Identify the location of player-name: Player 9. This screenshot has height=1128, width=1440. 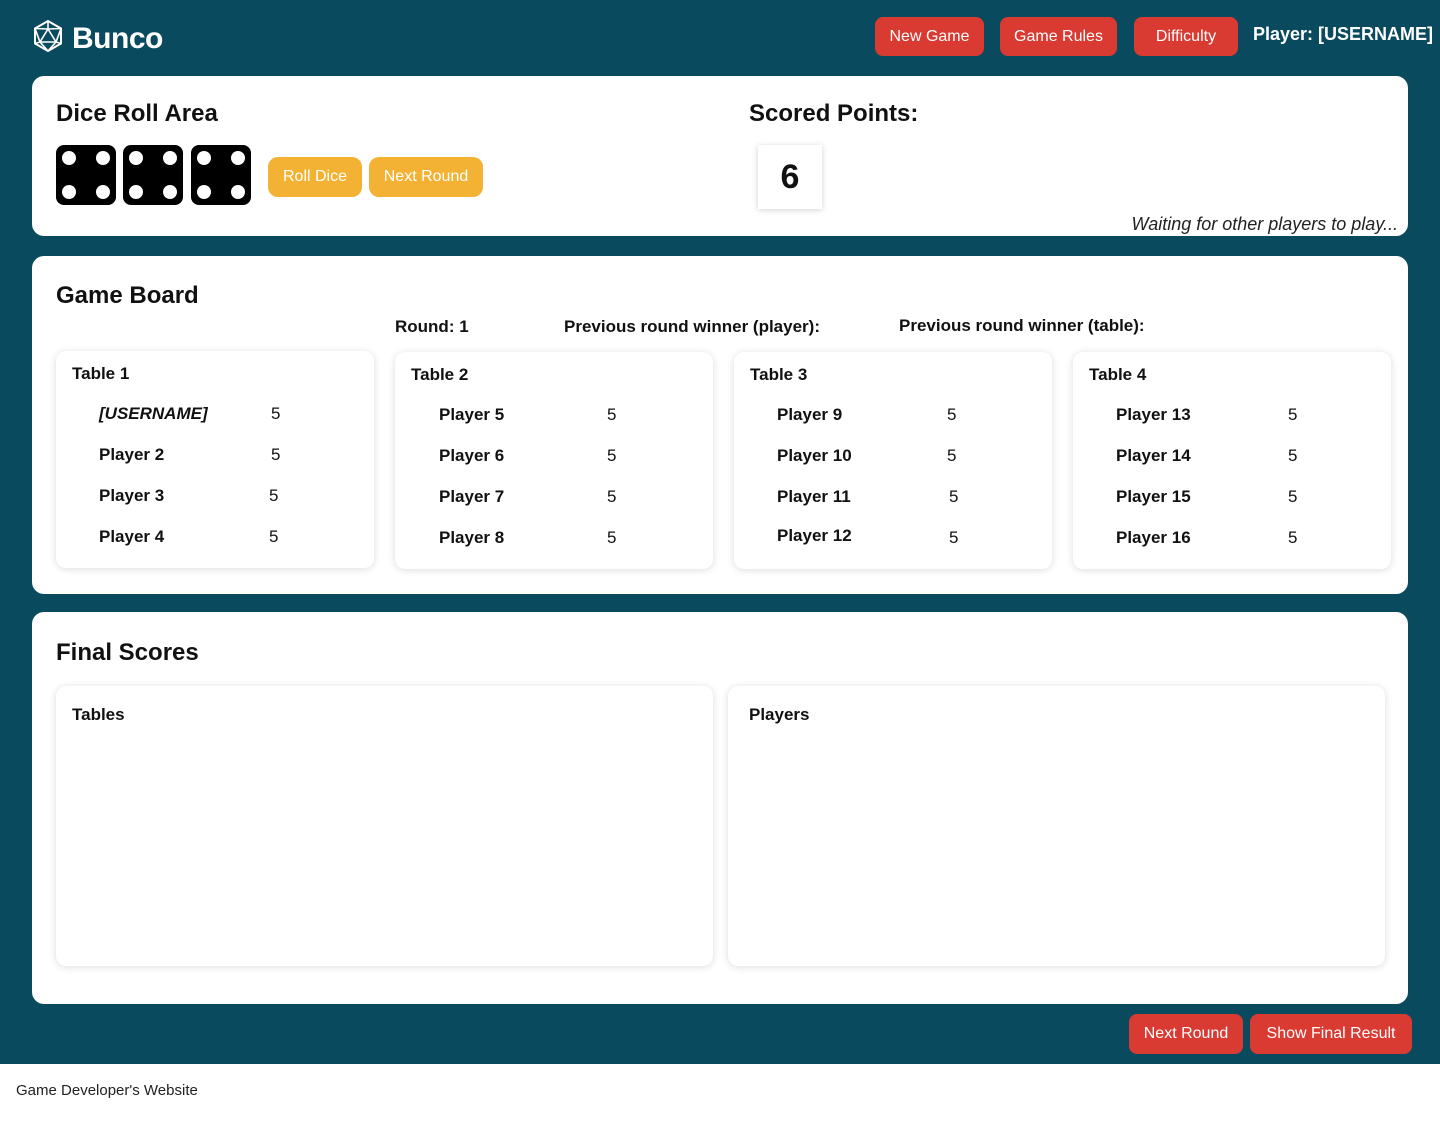
(810, 414).